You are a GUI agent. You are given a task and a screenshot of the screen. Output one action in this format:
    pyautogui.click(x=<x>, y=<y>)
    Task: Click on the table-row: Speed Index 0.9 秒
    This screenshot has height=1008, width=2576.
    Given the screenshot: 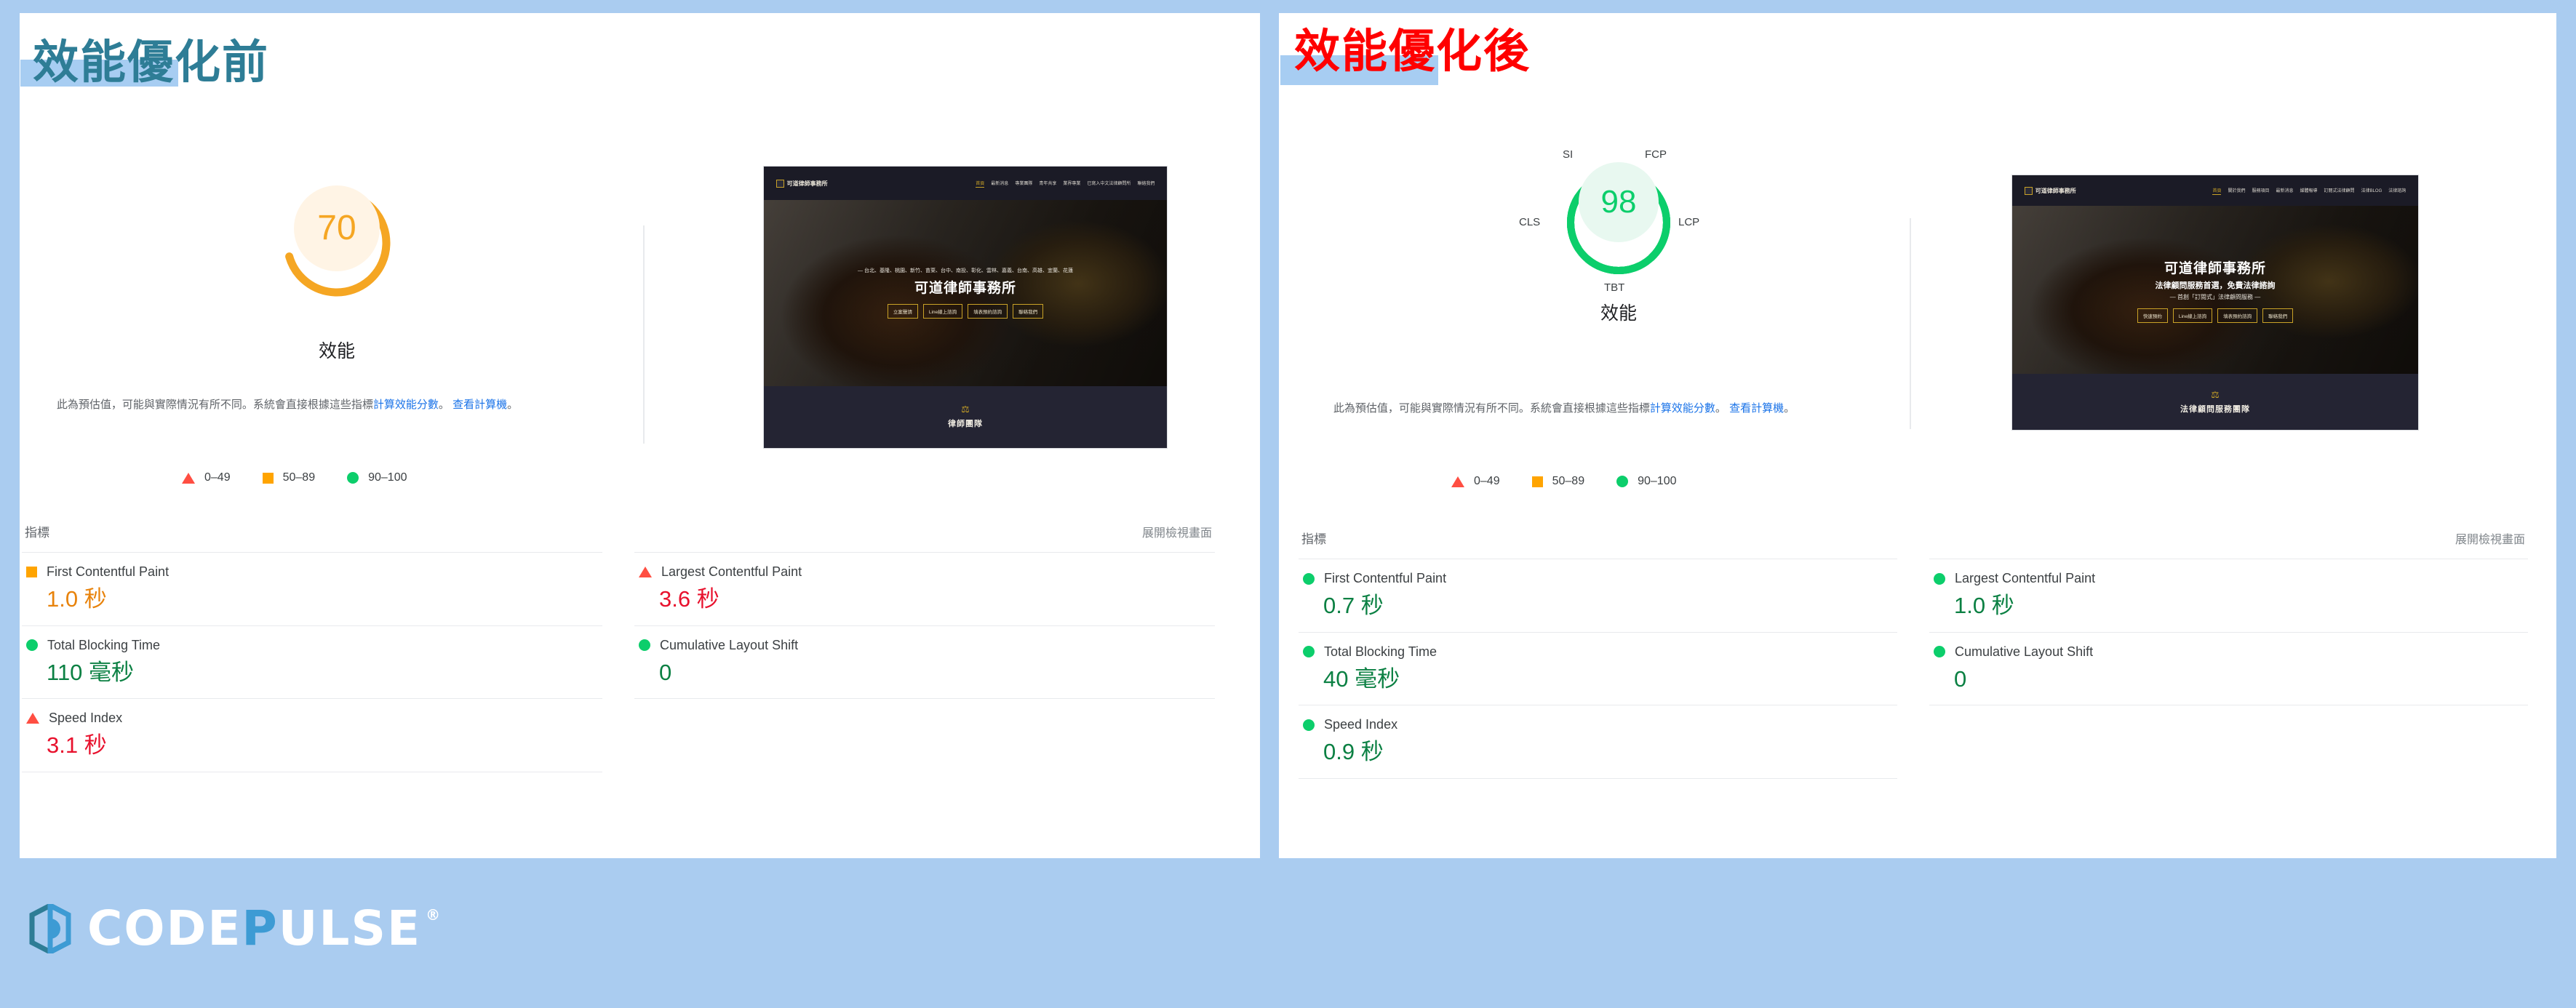 What is the action you would take?
    pyautogui.click(x=1598, y=742)
    